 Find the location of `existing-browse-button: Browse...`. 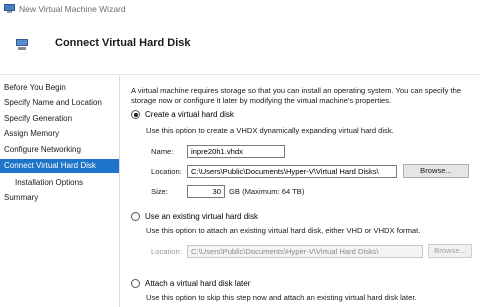

existing-browse-button: Browse... is located at coordinates (450, 251).